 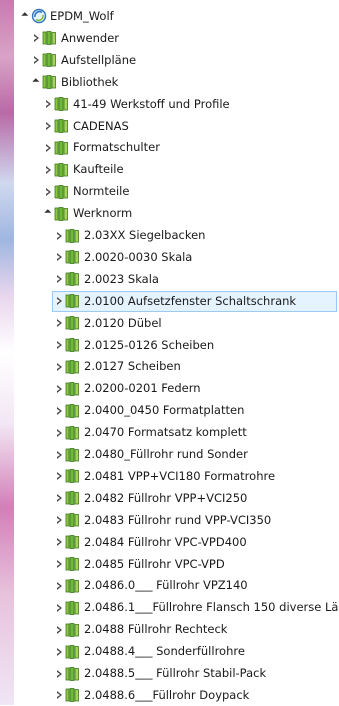 What do you see at coordinates (156, 629) in the screenshot?
I see `tree-item-label: 2.0488 Füllrohr Rechteck` at bounding box center [156, 629].